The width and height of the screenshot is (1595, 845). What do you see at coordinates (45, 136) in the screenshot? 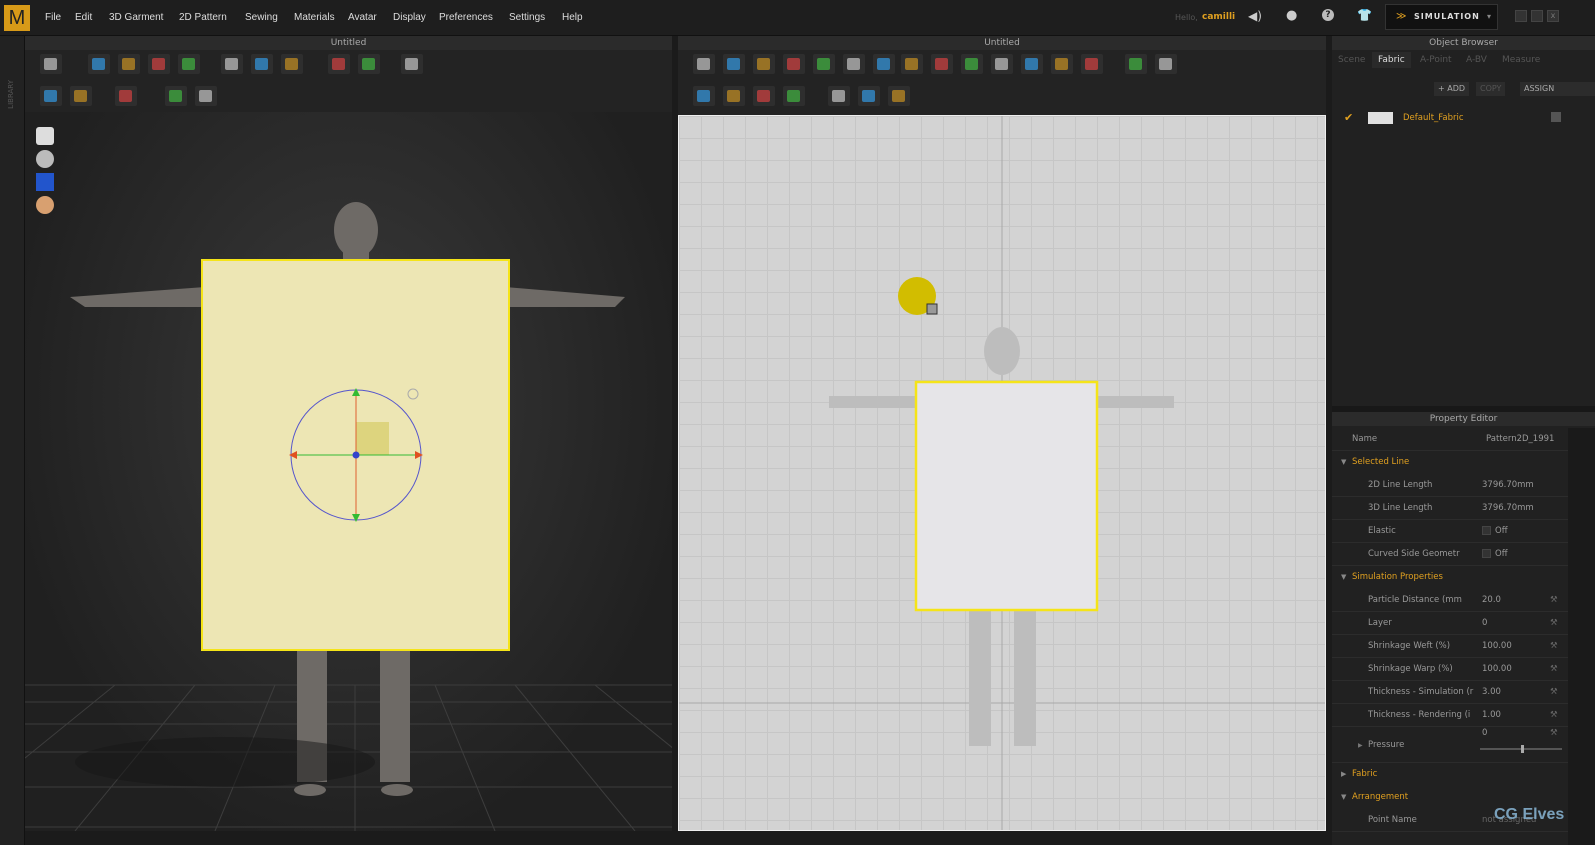
I see `garment-view-icon` at bounding box center [45, 136].